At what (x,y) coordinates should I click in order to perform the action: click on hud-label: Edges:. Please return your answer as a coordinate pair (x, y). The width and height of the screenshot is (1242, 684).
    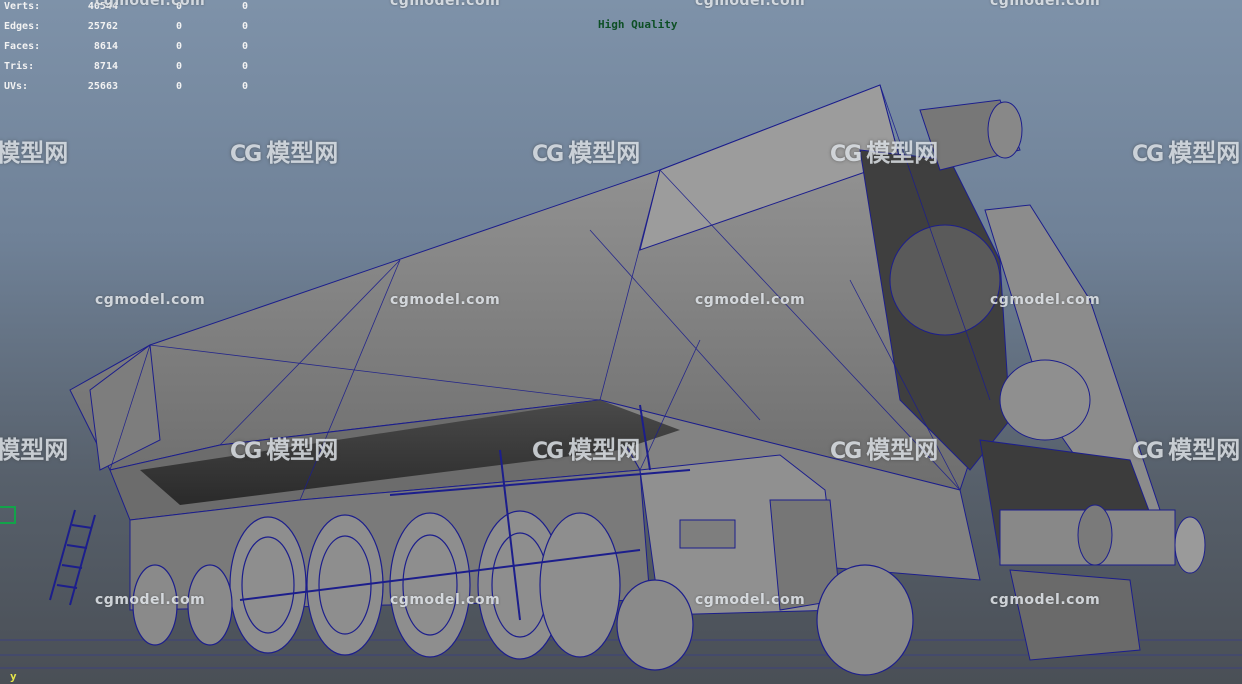
    Looking at the image, I should click on (22, 26).